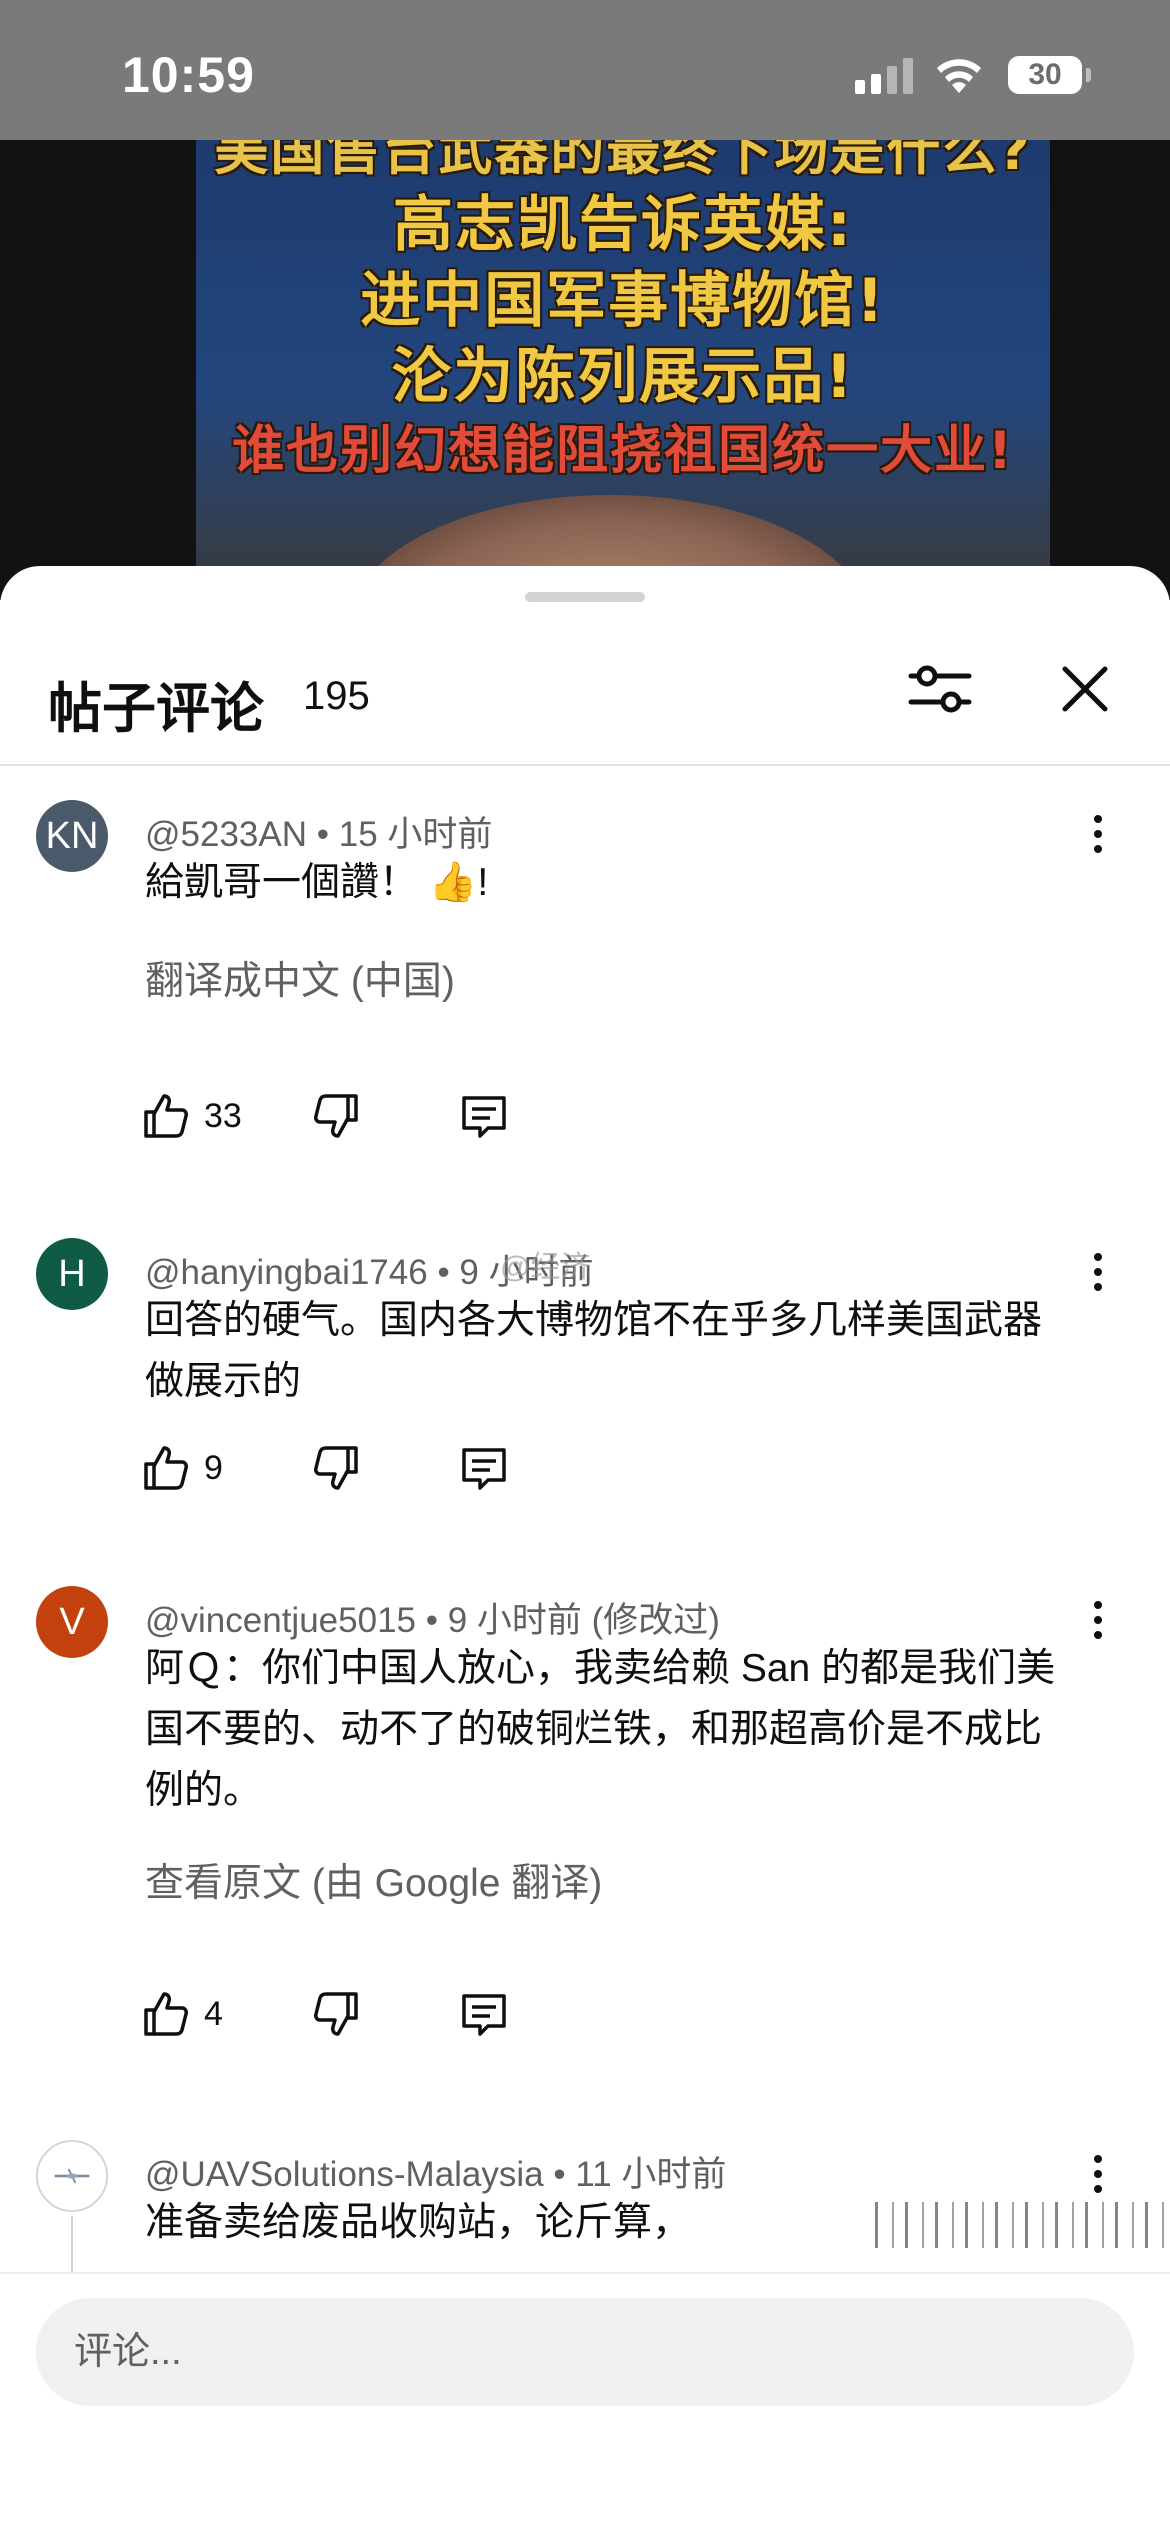 The height and width of the screenshot is (2534, 1170). I want to click on drone-logo-icon, so click(72, 2176).